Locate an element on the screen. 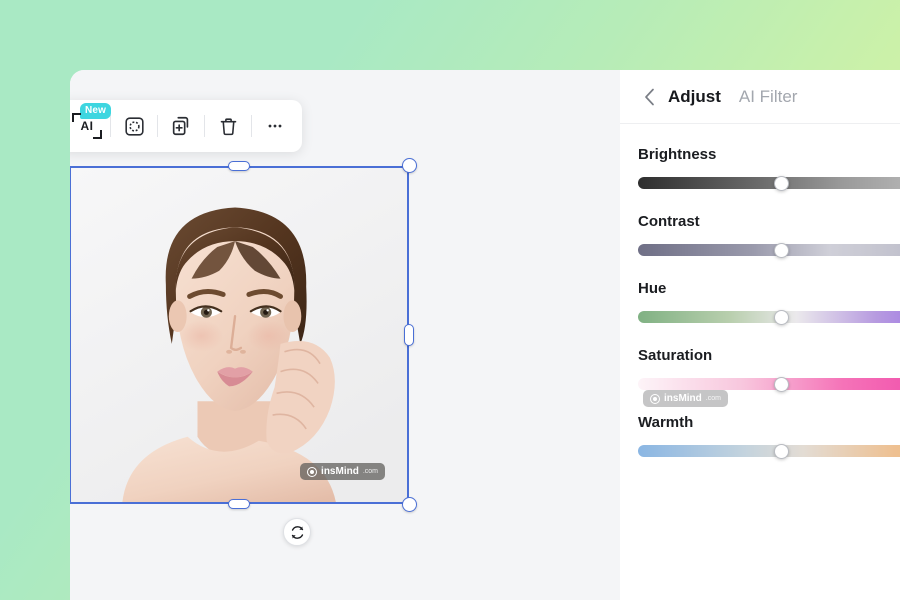  brightness-slider is located at coordinates (769, 183).